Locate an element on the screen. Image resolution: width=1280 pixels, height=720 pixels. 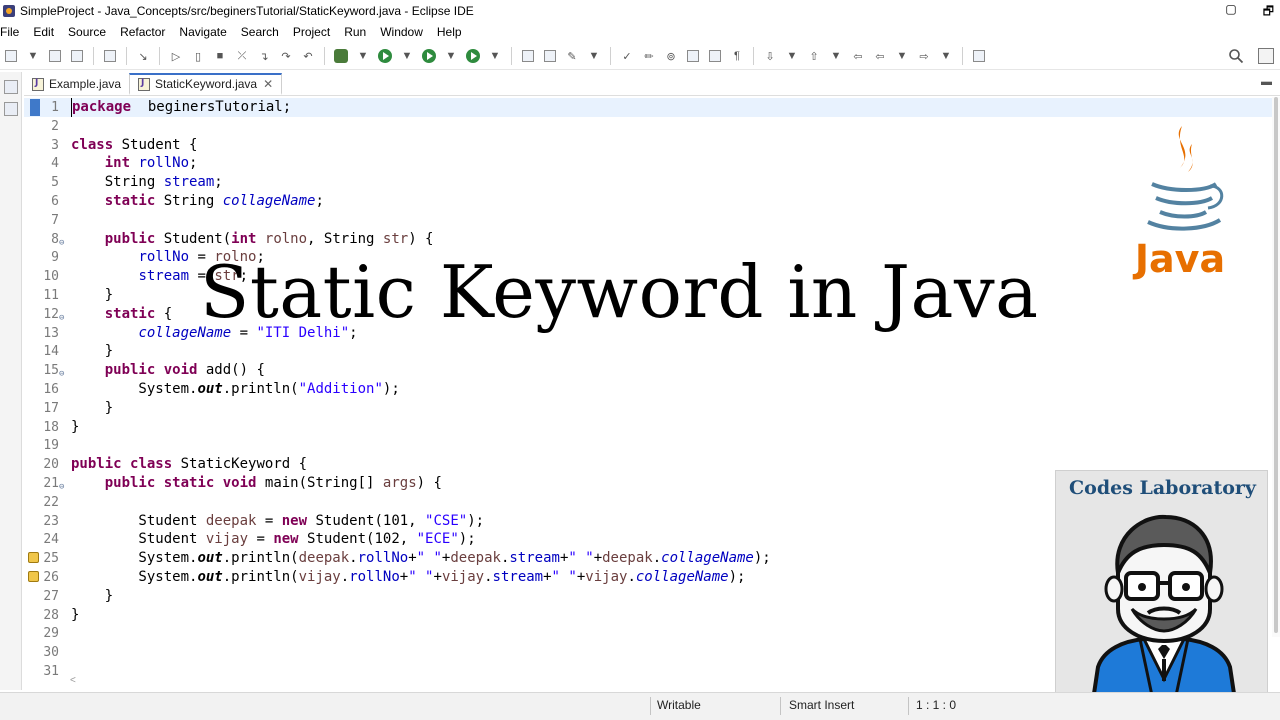
code-line: 18} is located at coordinates (648, 427).